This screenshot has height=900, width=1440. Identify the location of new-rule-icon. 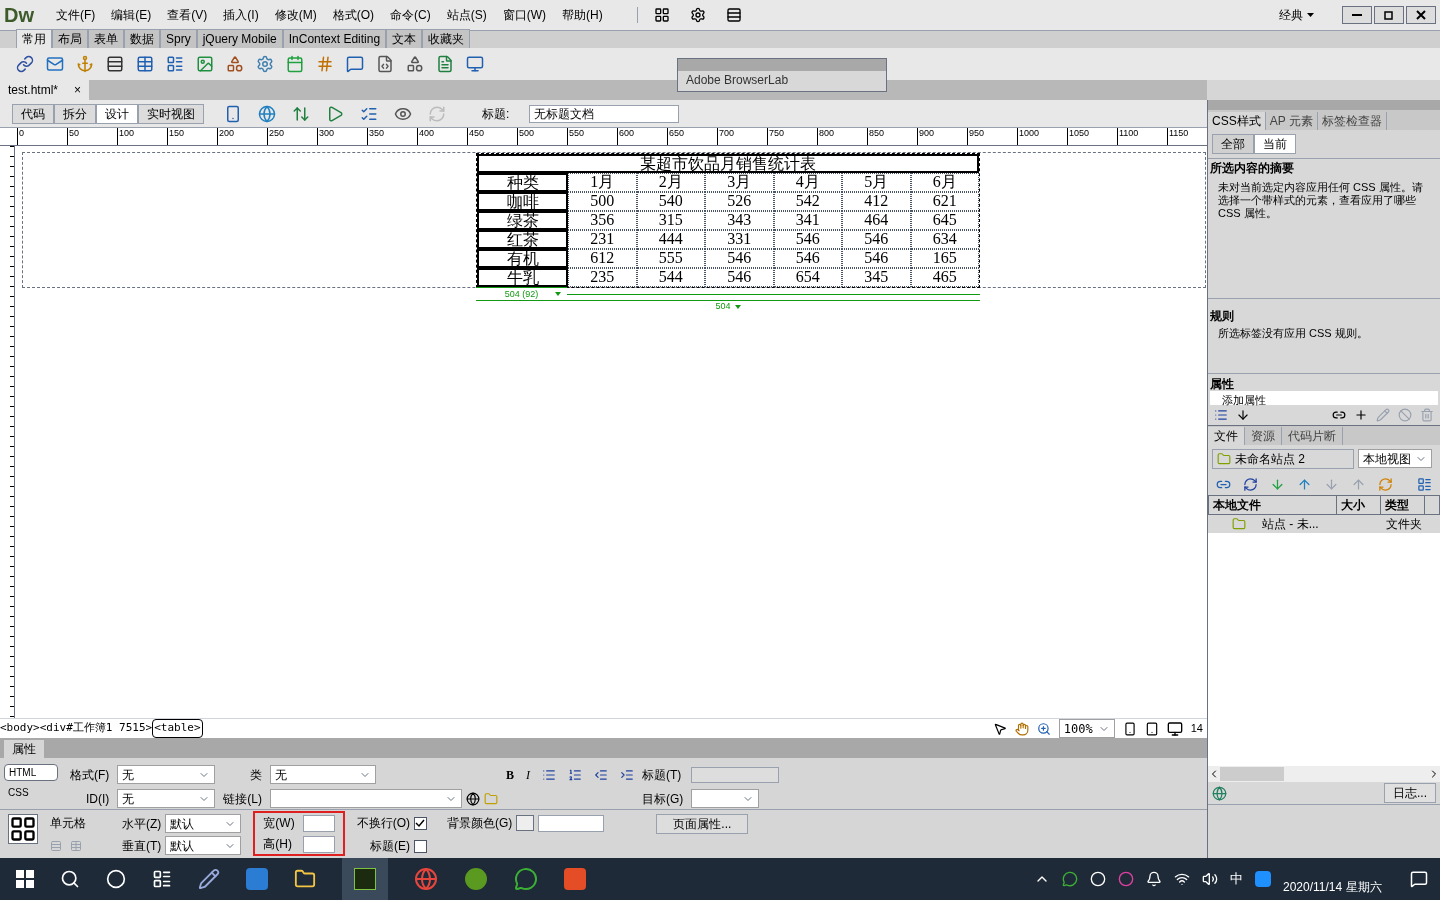
(1361, 415).